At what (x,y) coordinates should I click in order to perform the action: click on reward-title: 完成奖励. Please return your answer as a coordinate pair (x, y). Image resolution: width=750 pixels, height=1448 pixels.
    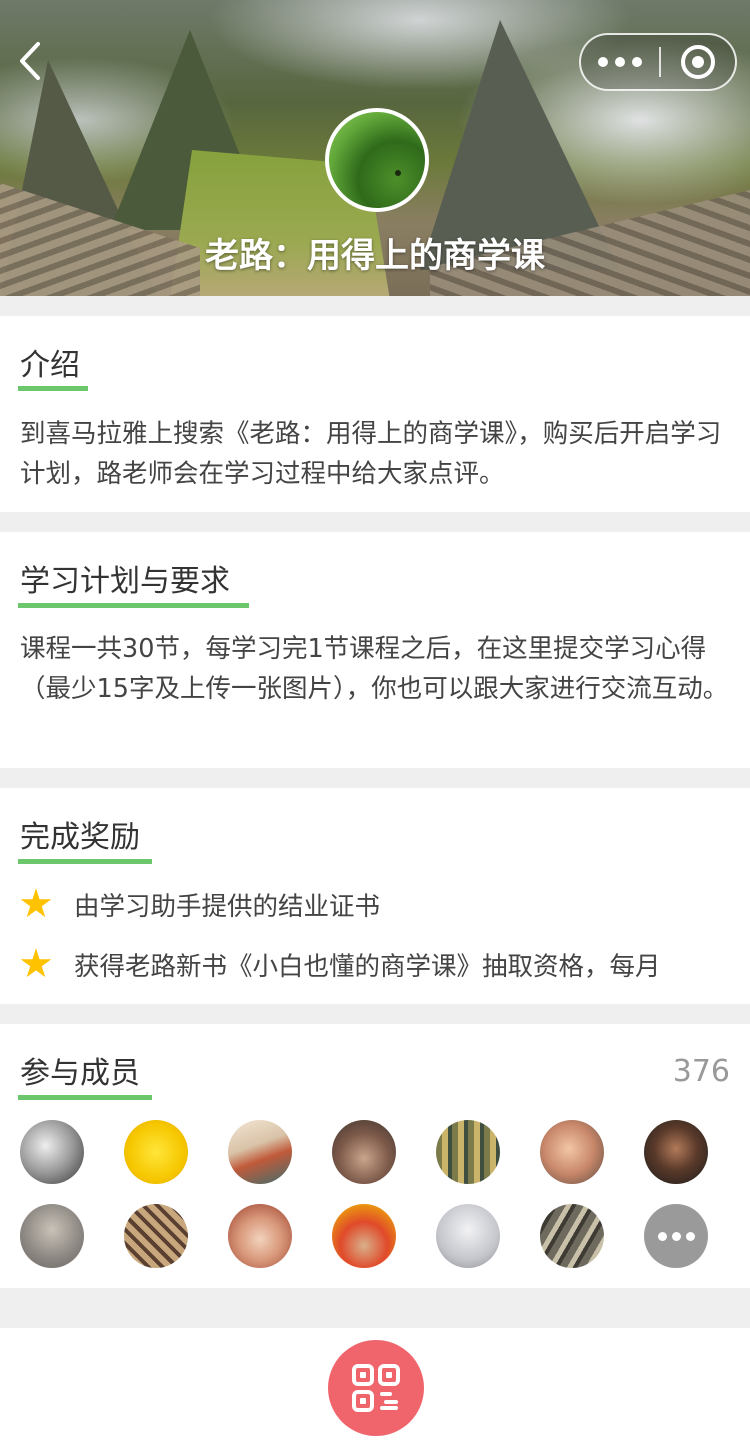
    Looking at the image, I should click on (80, 837).